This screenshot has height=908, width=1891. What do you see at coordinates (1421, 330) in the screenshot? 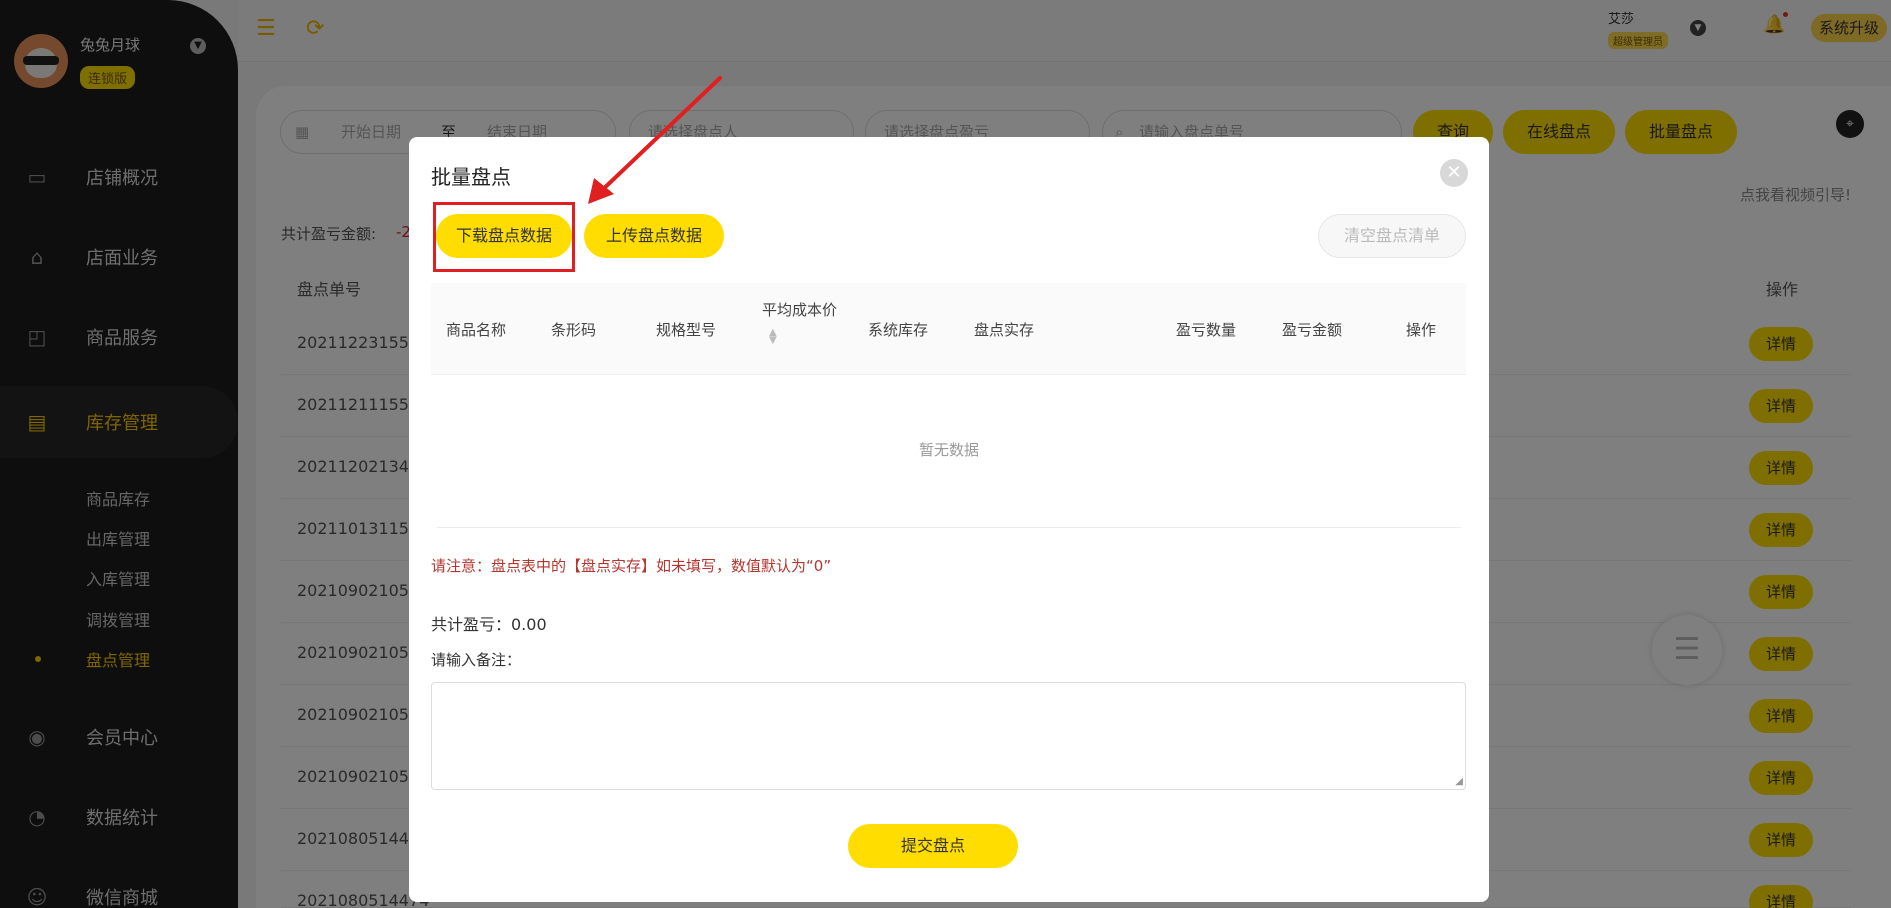
I see `column-header: 操作` at bounding box center [1421, 330].